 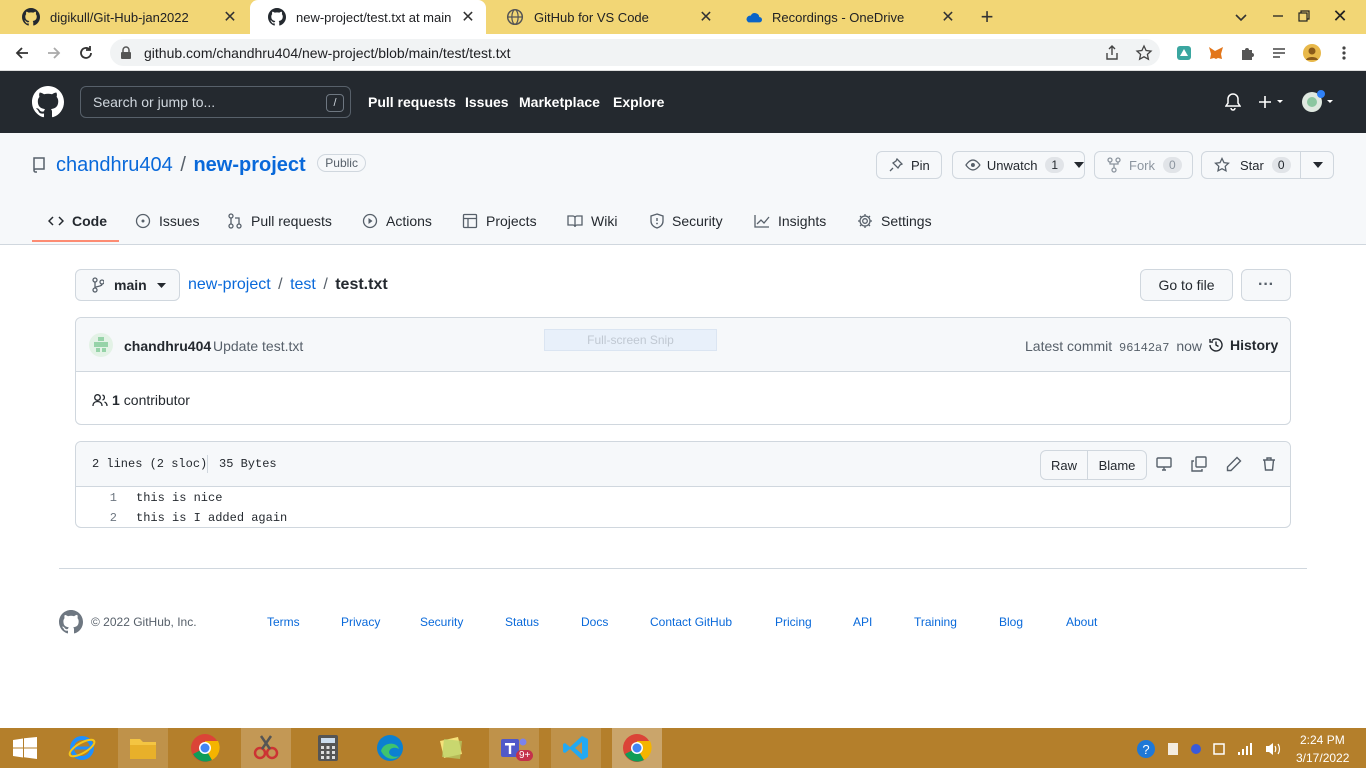 What do you see at coordinates (452, 748) in the screenshot?
I see `sticky-notes-icon` at bounding box center [452, 748].